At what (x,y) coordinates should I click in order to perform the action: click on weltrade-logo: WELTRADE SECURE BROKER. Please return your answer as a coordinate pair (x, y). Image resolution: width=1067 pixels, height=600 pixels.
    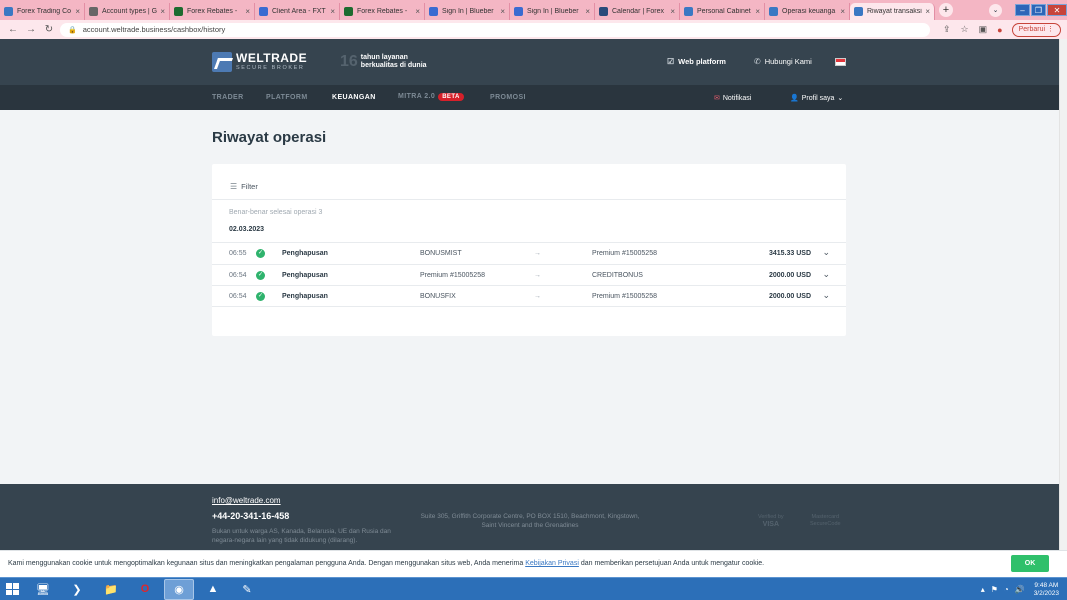
    Looking at the image, I should click on (259, 62).